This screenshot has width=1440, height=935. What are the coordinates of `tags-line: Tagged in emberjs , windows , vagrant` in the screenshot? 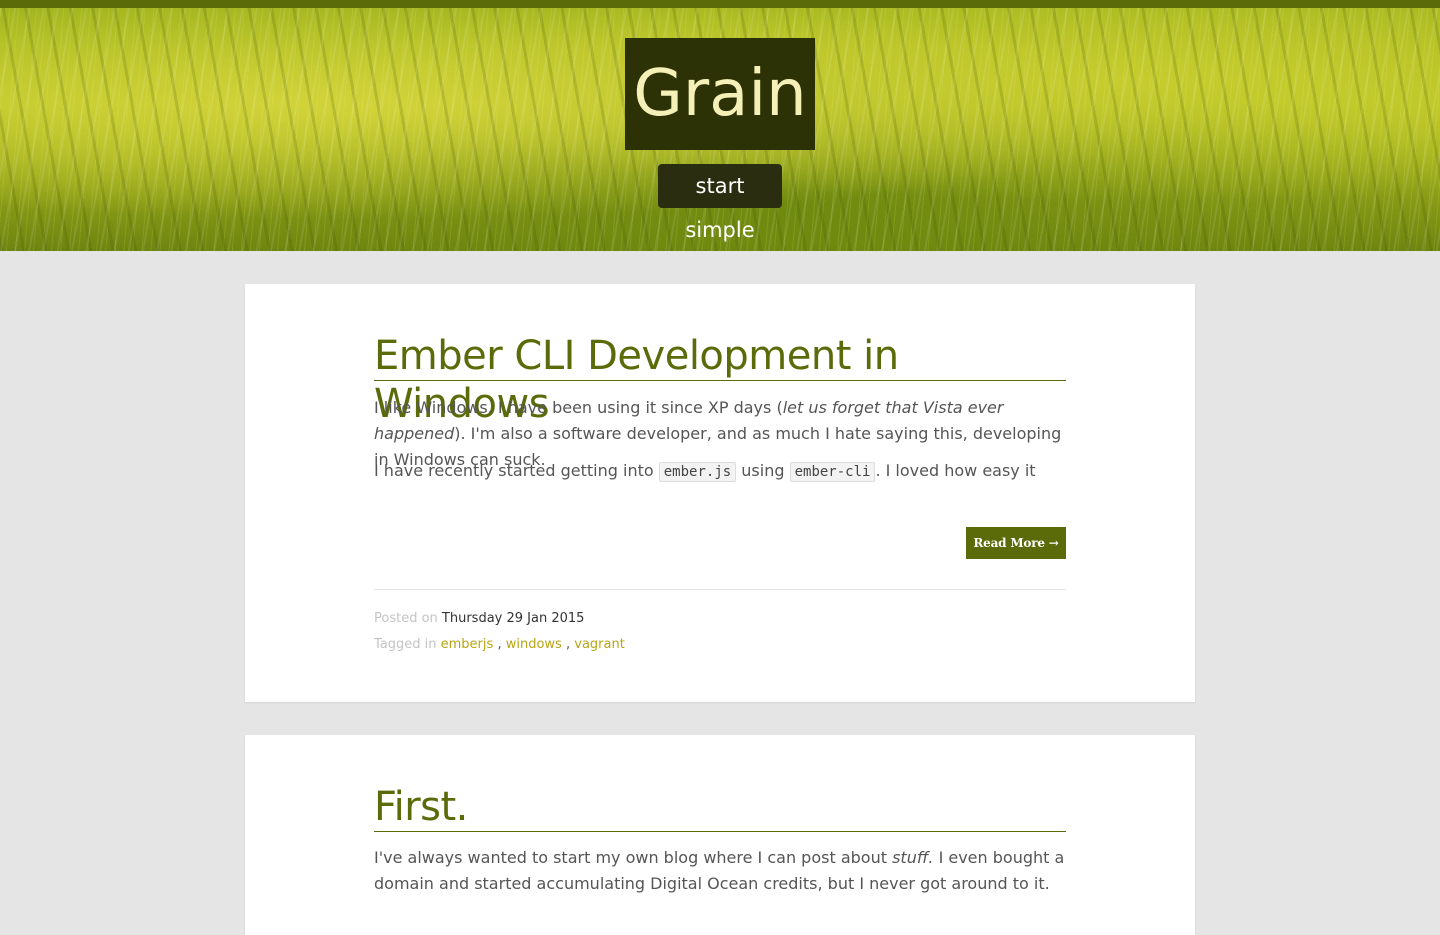 It's located at (499, 644).